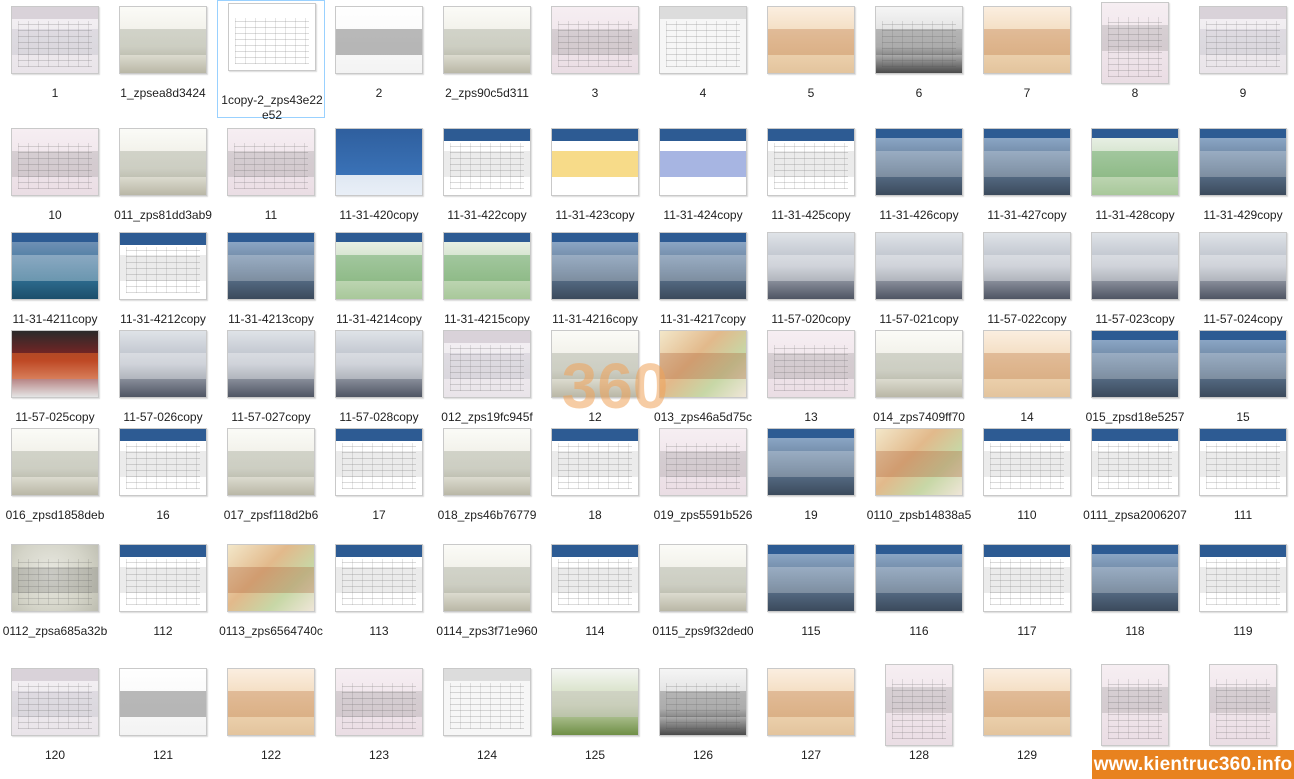 The width and height of the screenshot is (1294, 779). I want to click on file-item: 10, so click(55, 180).